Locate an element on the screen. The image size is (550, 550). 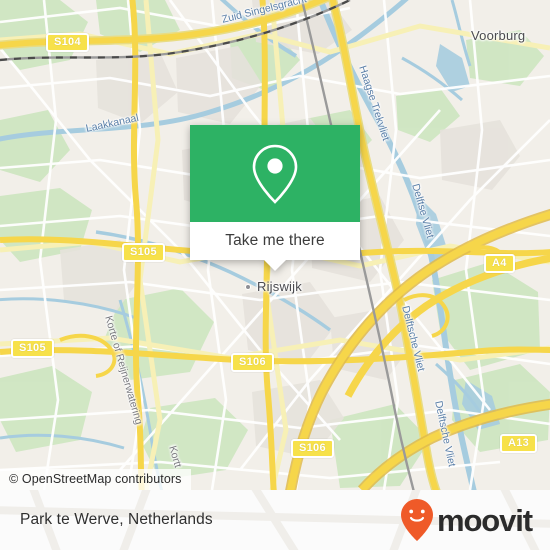
road-shield-s106-2: S106 is located at coordinates (312, 448).